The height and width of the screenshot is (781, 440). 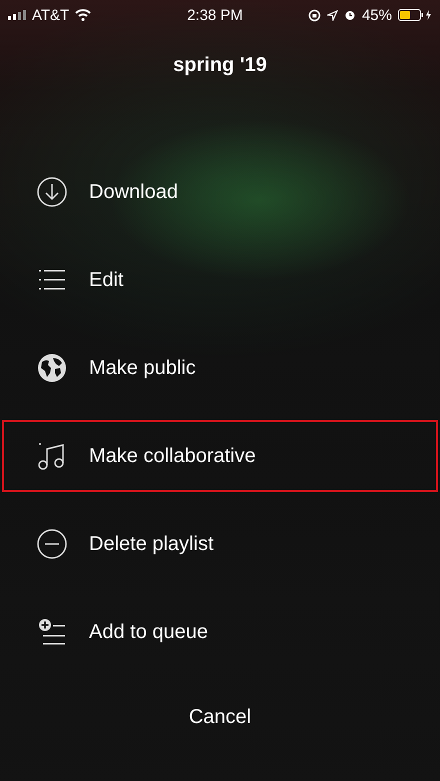 I want to click on location-arrow-icon, so click(x=332, y=15).